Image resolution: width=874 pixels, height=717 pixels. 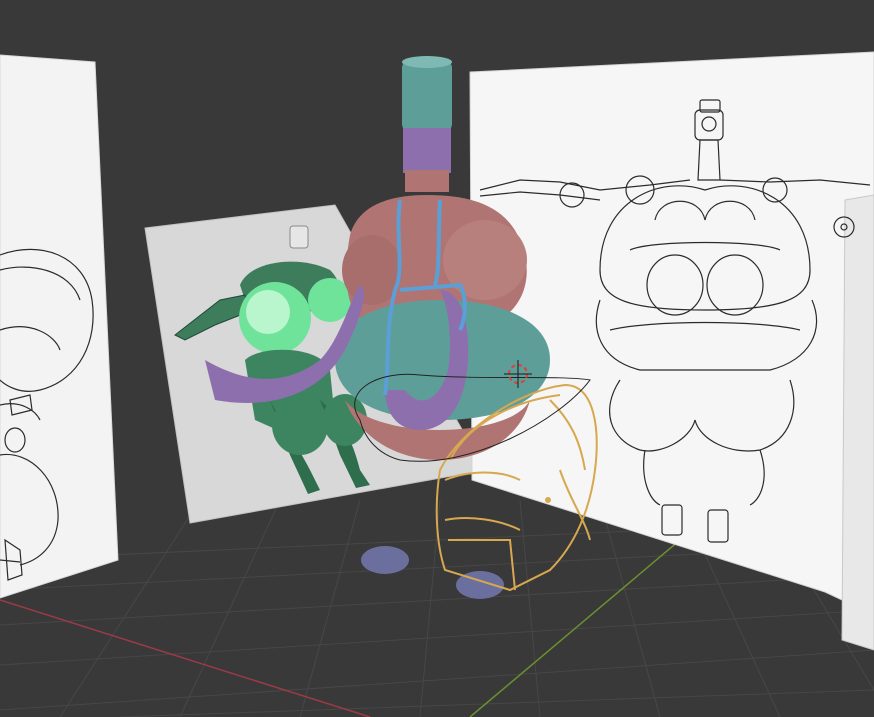 I want to click on x-axis-line, so click(x=185, y=658).